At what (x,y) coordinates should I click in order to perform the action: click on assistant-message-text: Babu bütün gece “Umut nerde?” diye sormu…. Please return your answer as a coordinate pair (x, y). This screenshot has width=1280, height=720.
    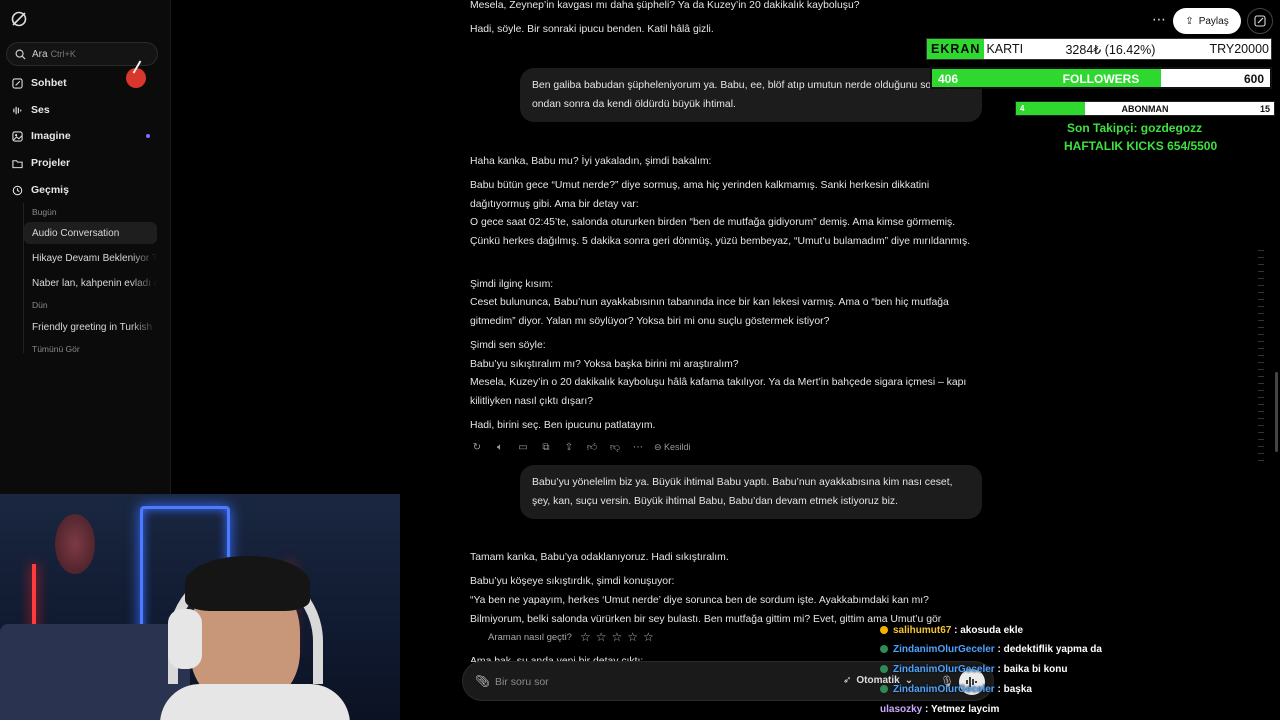
    Looking at the image, I should click on (700, 195).